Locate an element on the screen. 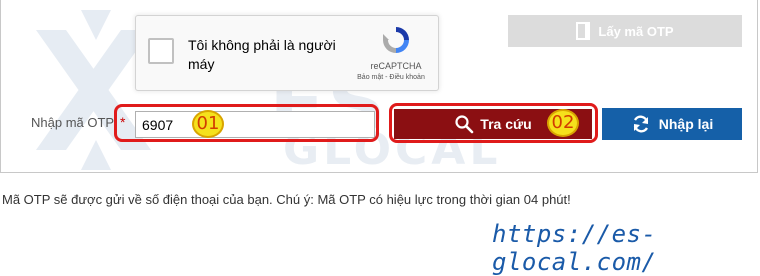 The image size is (760, 276). otp-input is located at coordinates (255, 124).